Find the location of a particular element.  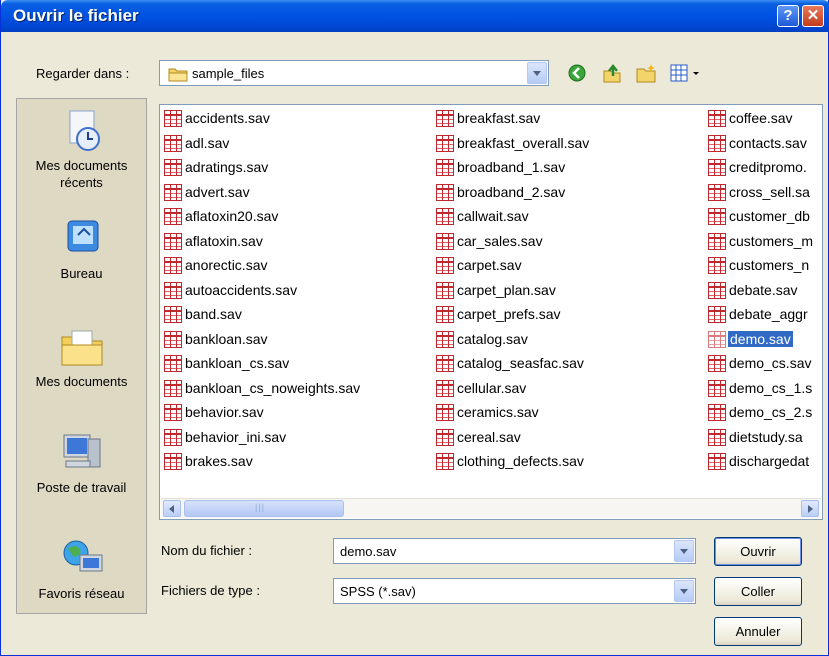

place-network: Favoris réseau is located at coordinates (81, 569).